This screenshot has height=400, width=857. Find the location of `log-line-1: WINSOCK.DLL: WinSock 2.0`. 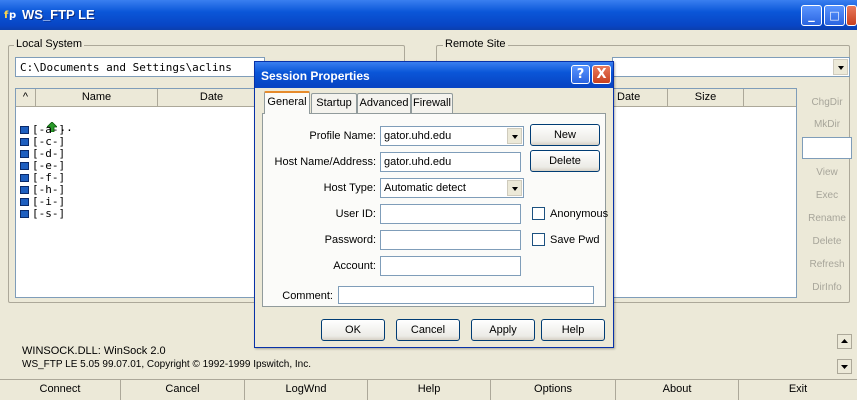

log-line-1: WINSOCK.DLL: WinSock 2.0 is located at coordinates (94, 351).